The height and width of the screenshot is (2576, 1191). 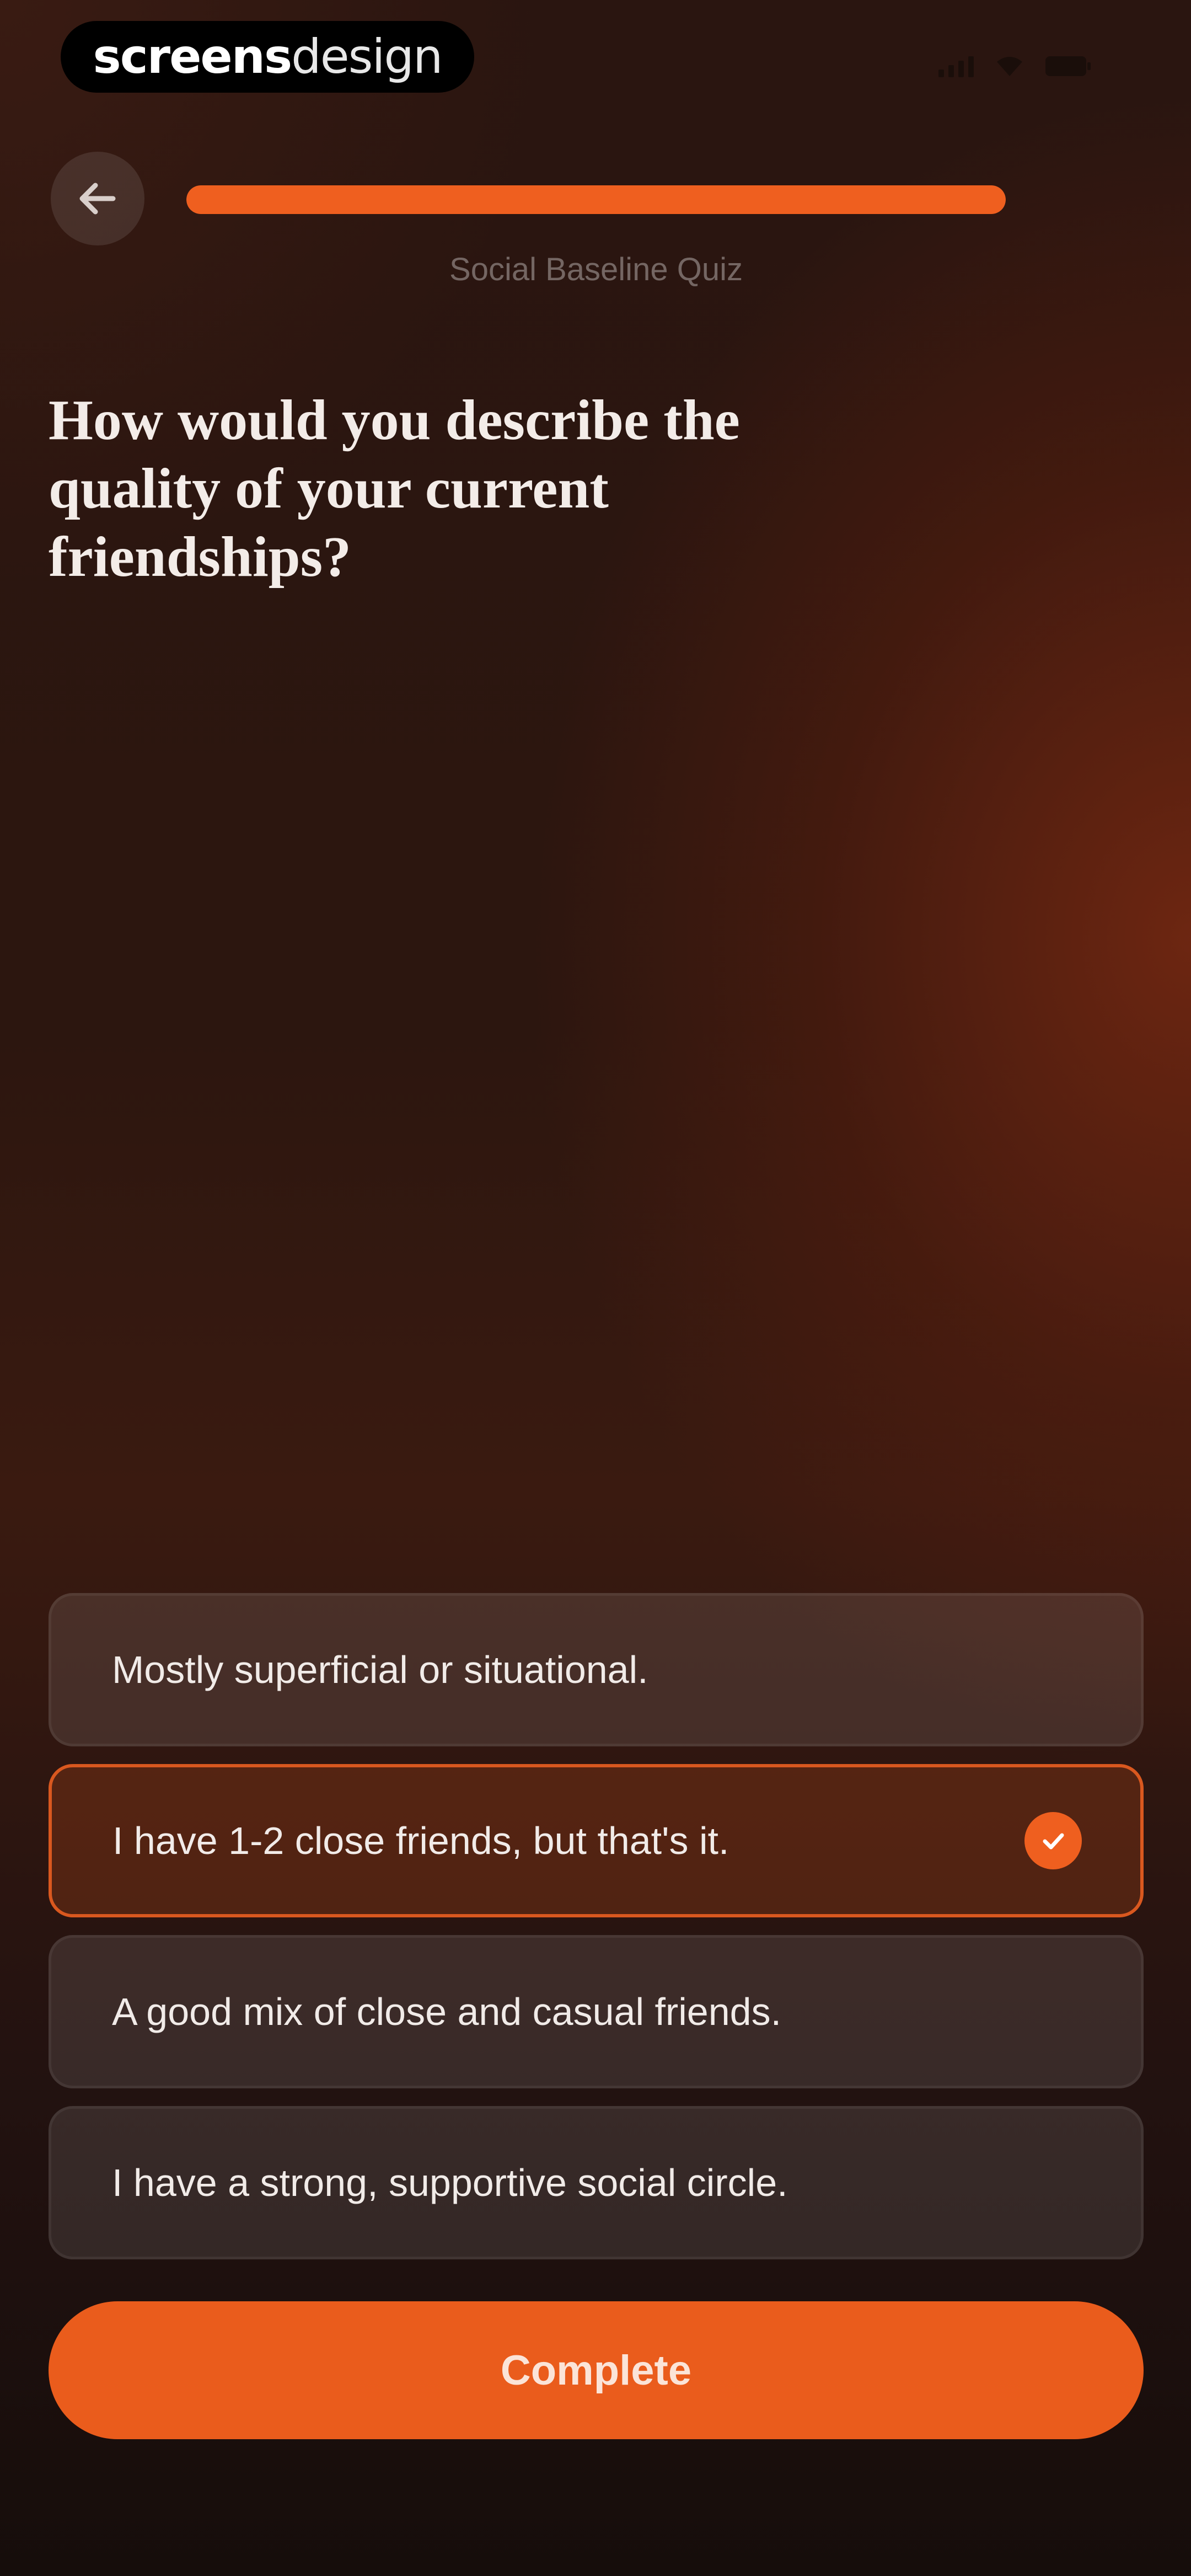 I want to click on quiz-title: Social Baseline Quiz, so click(x=596, y=269).